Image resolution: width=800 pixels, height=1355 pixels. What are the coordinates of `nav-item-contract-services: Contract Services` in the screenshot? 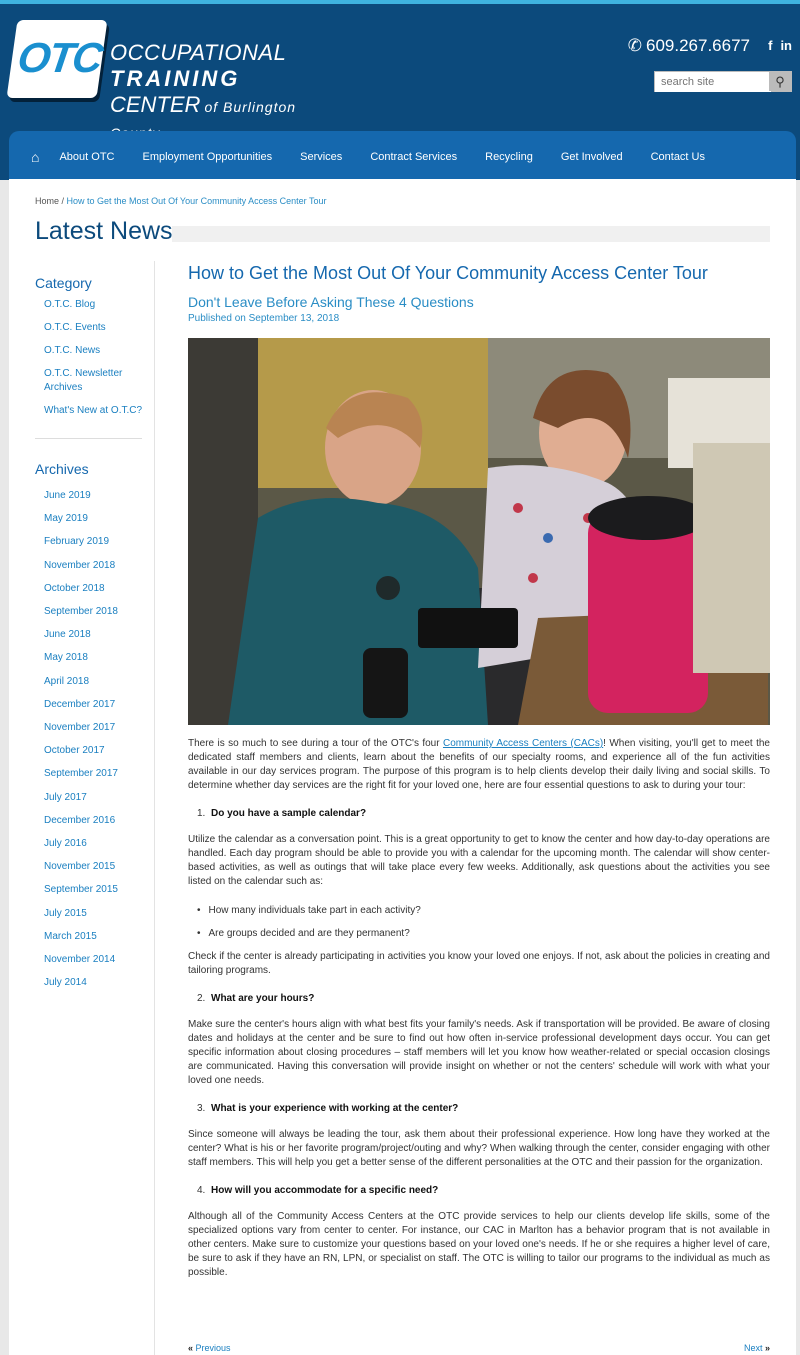 It's located at (413, 157).